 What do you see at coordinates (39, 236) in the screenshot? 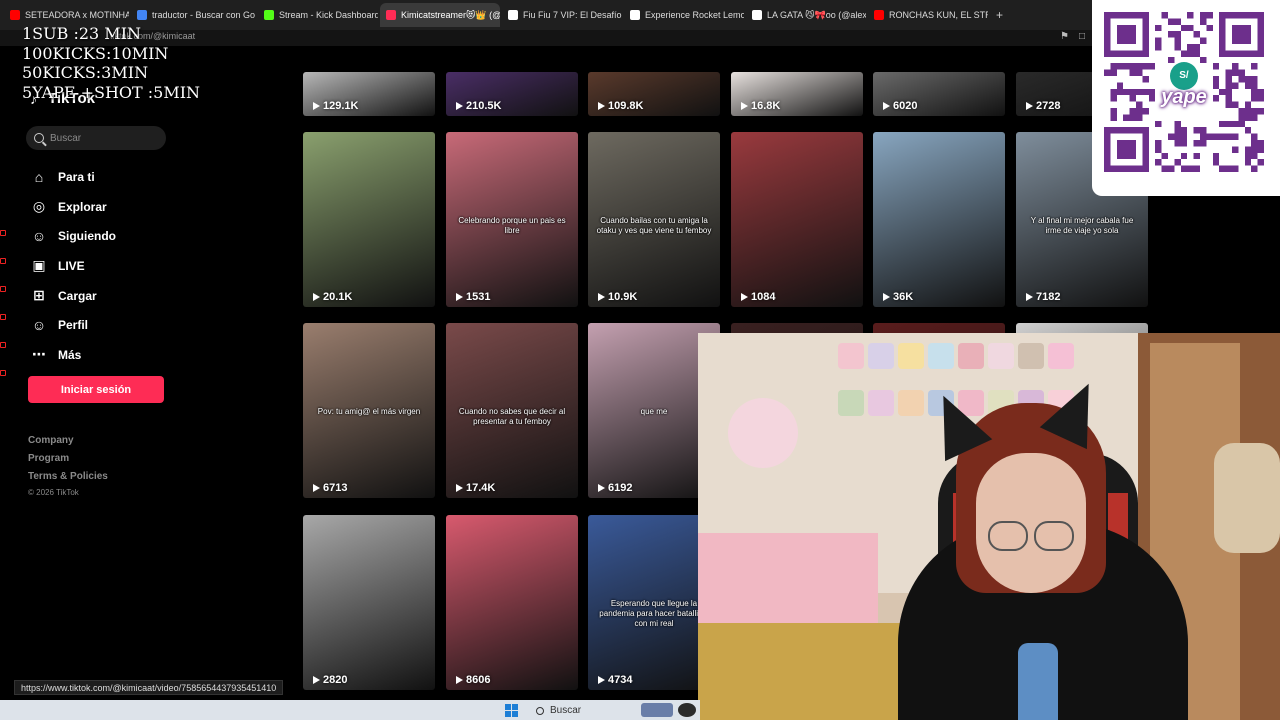
I see `following-icon: ☺` at bounding box center [39, 236].